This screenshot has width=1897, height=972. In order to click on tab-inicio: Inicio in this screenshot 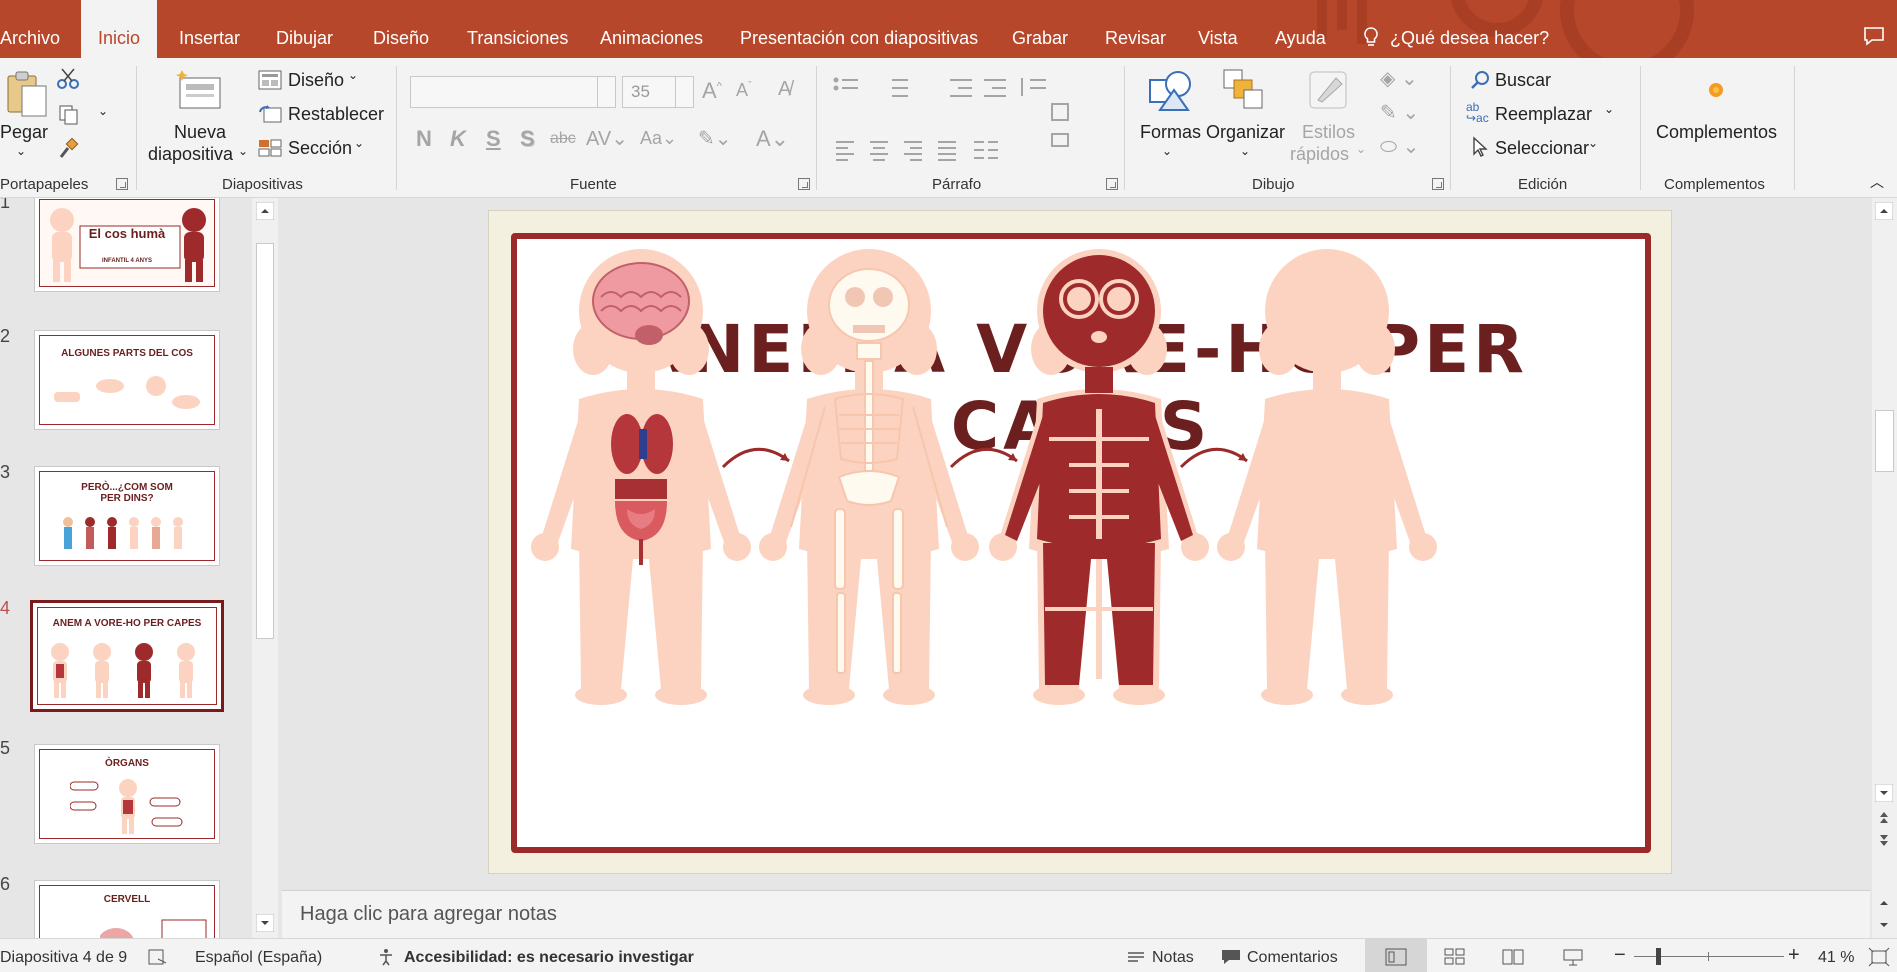, I will do `click(119, 29)`.